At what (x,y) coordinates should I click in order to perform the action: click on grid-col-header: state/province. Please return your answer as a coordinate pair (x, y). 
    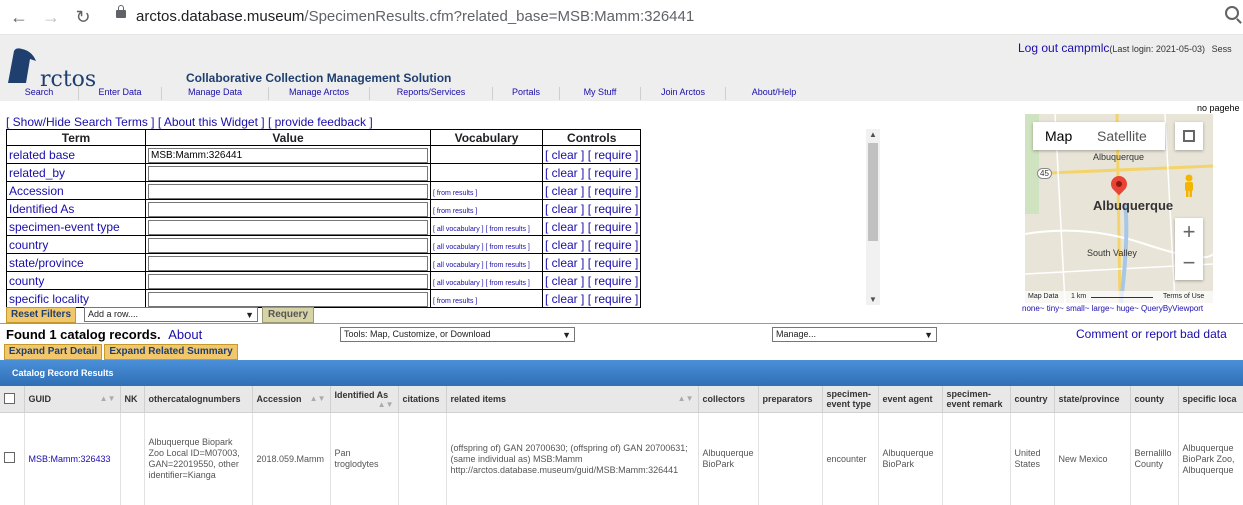
    Looking at the image, I should click on (1092, 399).